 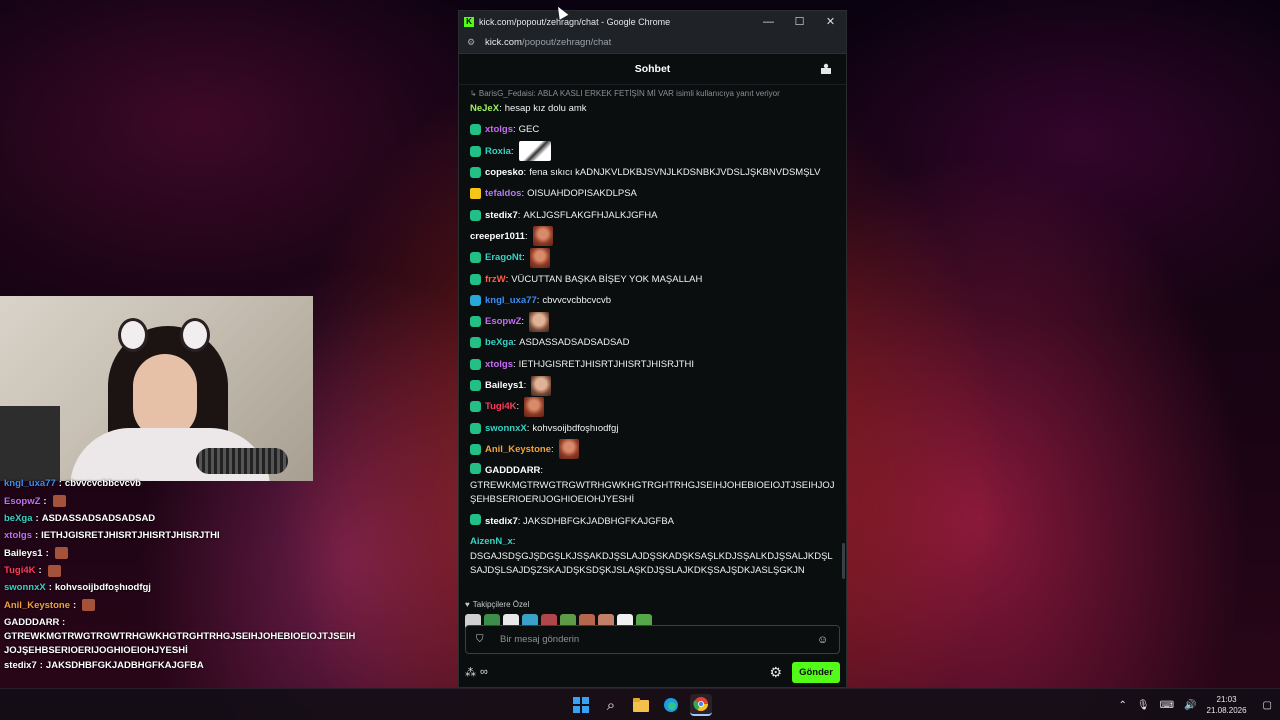 What do you see at coordinates (830, 21) in the screenshot?
I see `close-button: ✕` at bounding box center [830, 21].